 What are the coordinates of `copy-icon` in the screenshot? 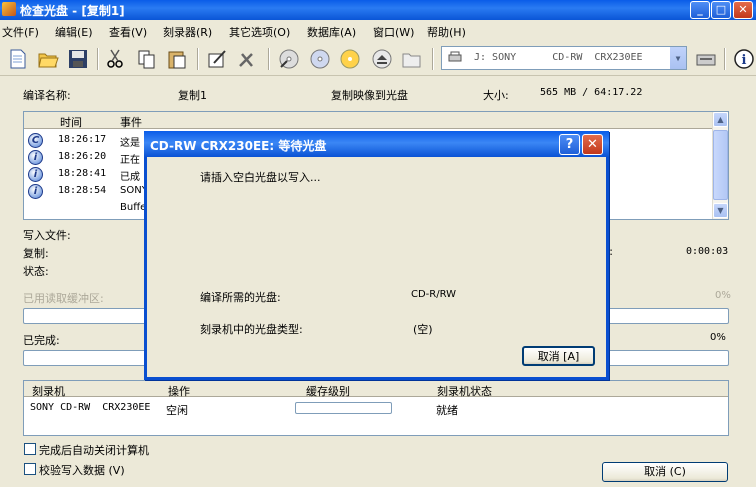 It's located at (147, 59).